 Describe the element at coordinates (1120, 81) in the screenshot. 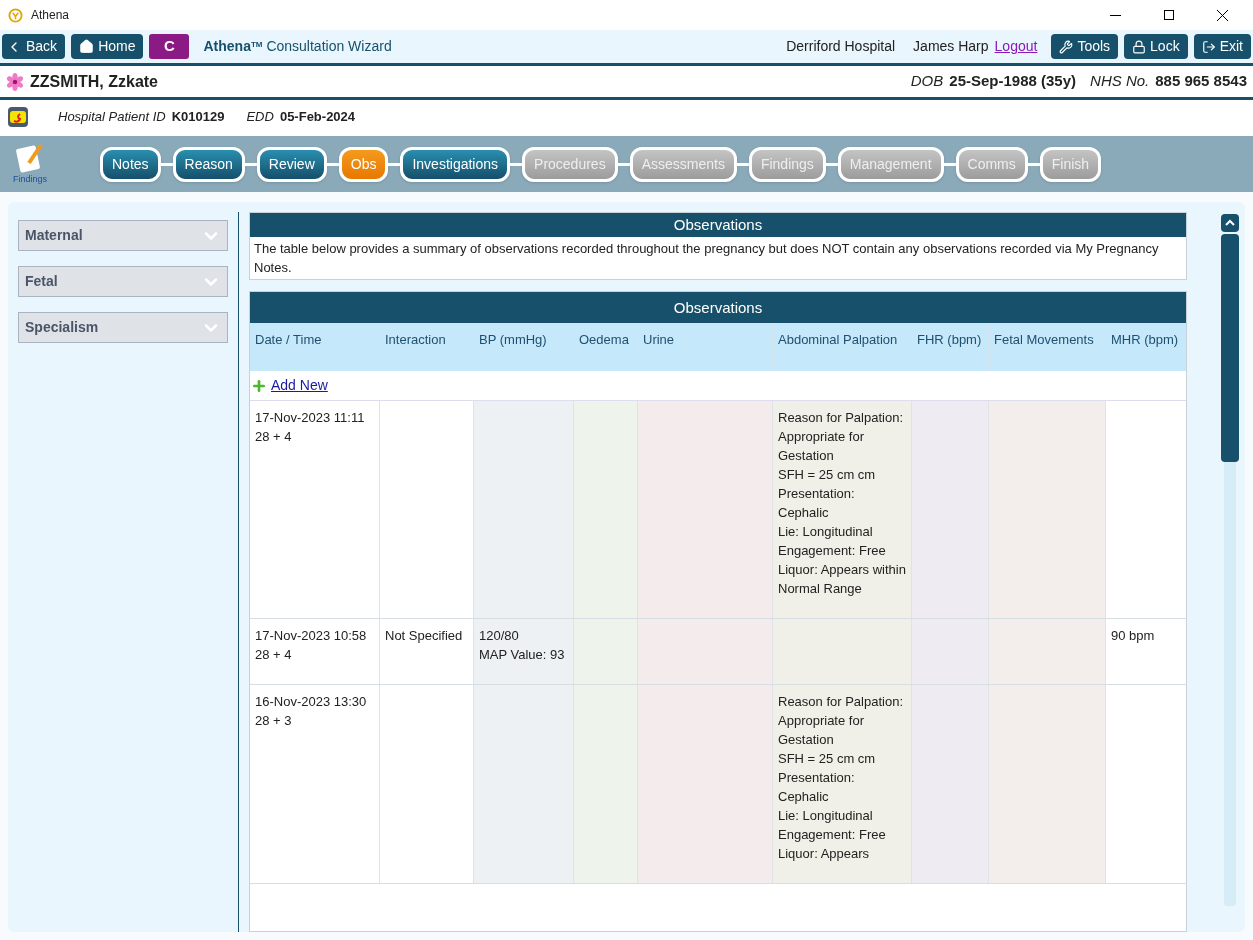

I see `nhs-label: NHS No.` at that location.